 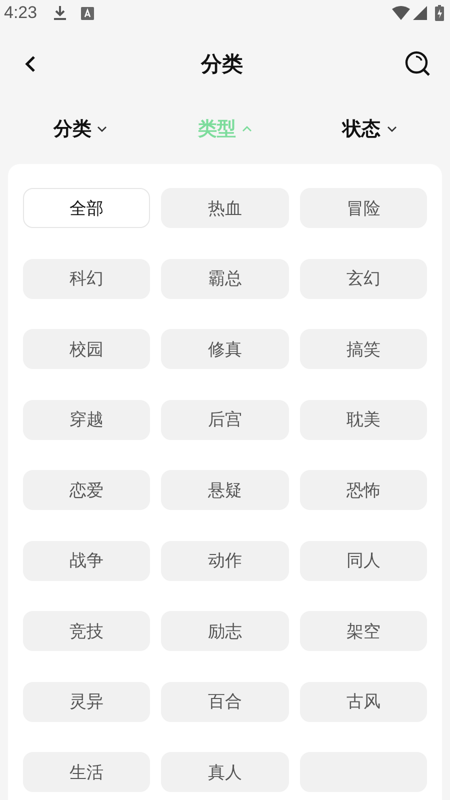 What do you see at coordinates (225, 208) in the screenshot?
I see `tag-button: 热血` at bounding box center [225, 208].